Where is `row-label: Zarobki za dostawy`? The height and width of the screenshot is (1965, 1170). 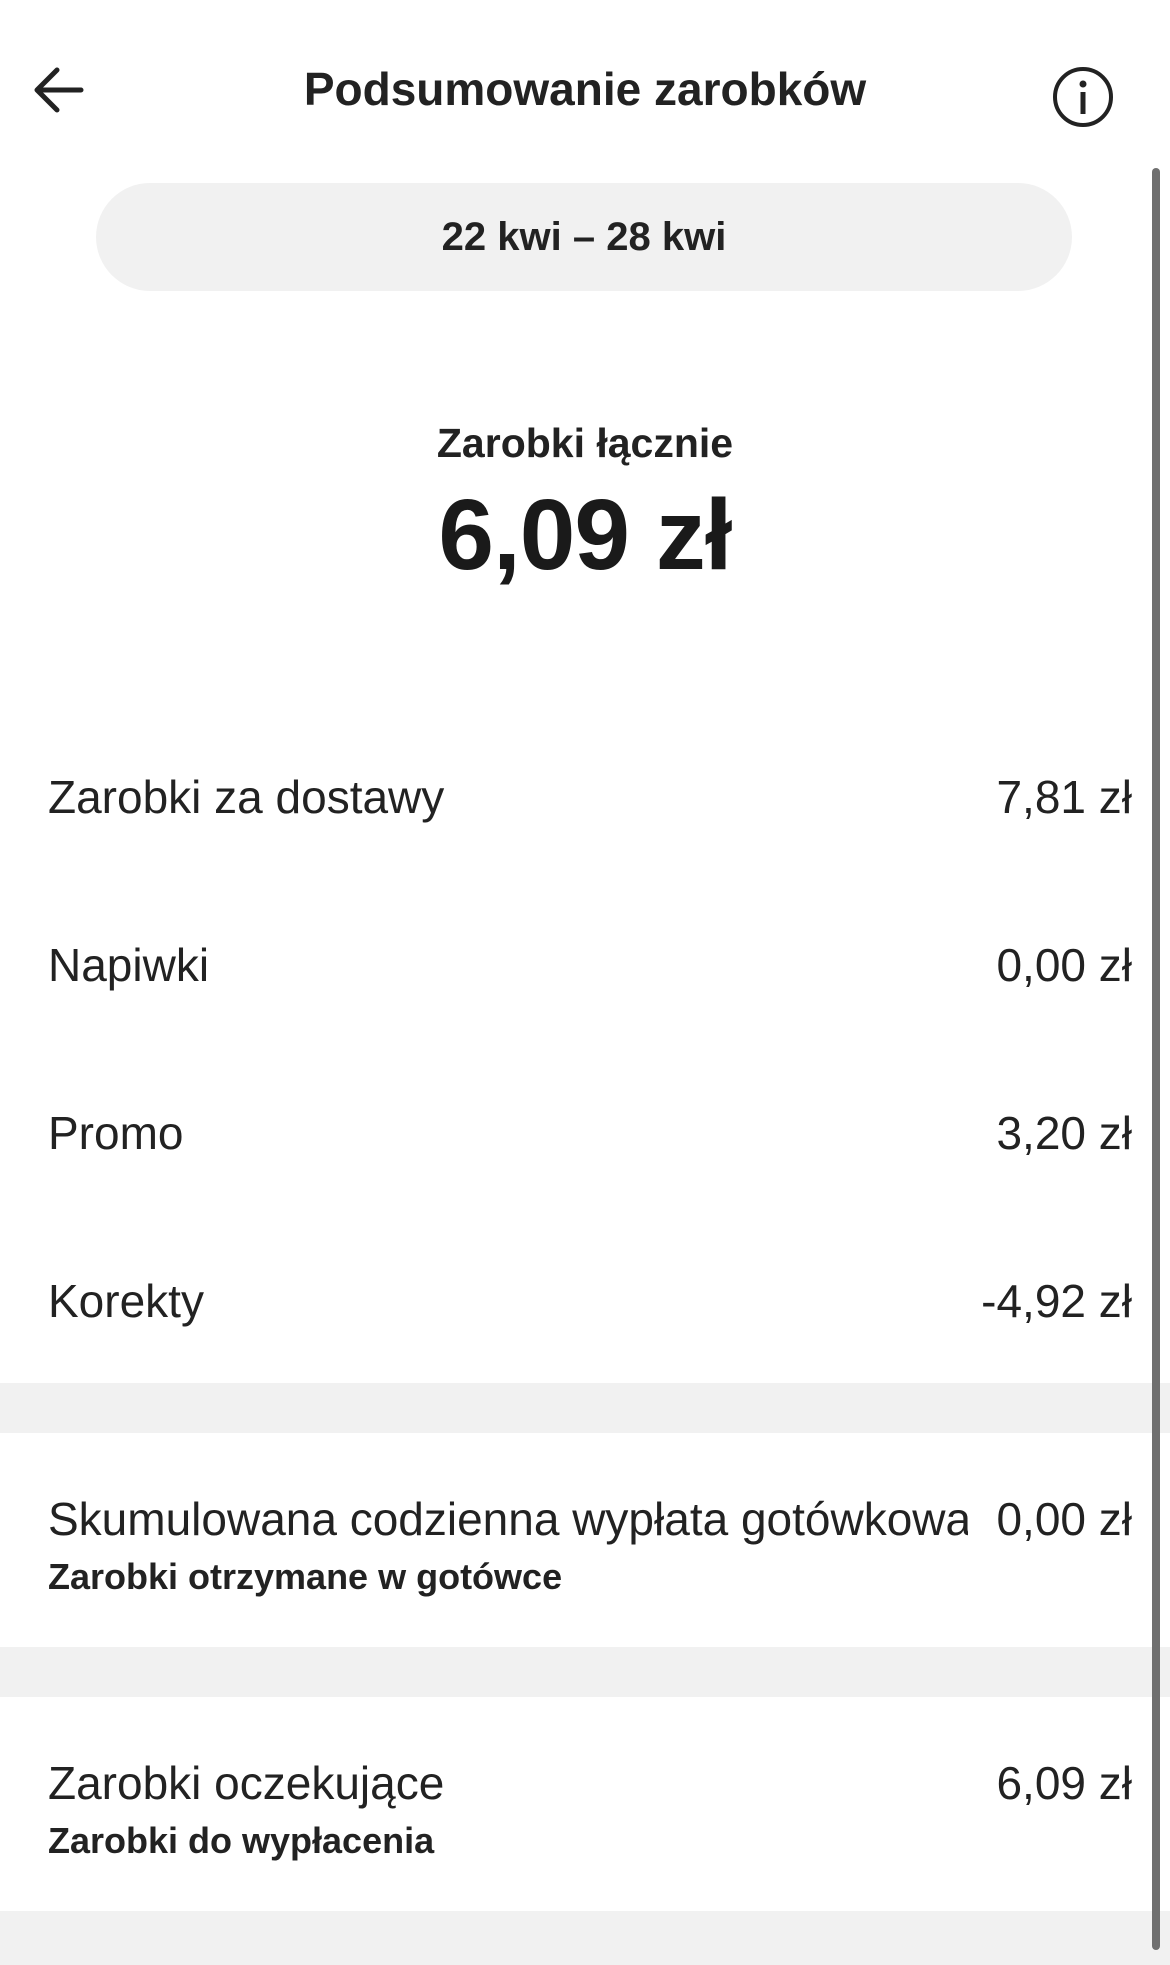 row-label: Zarobki za dostawy is located at coordinates (246, 797).